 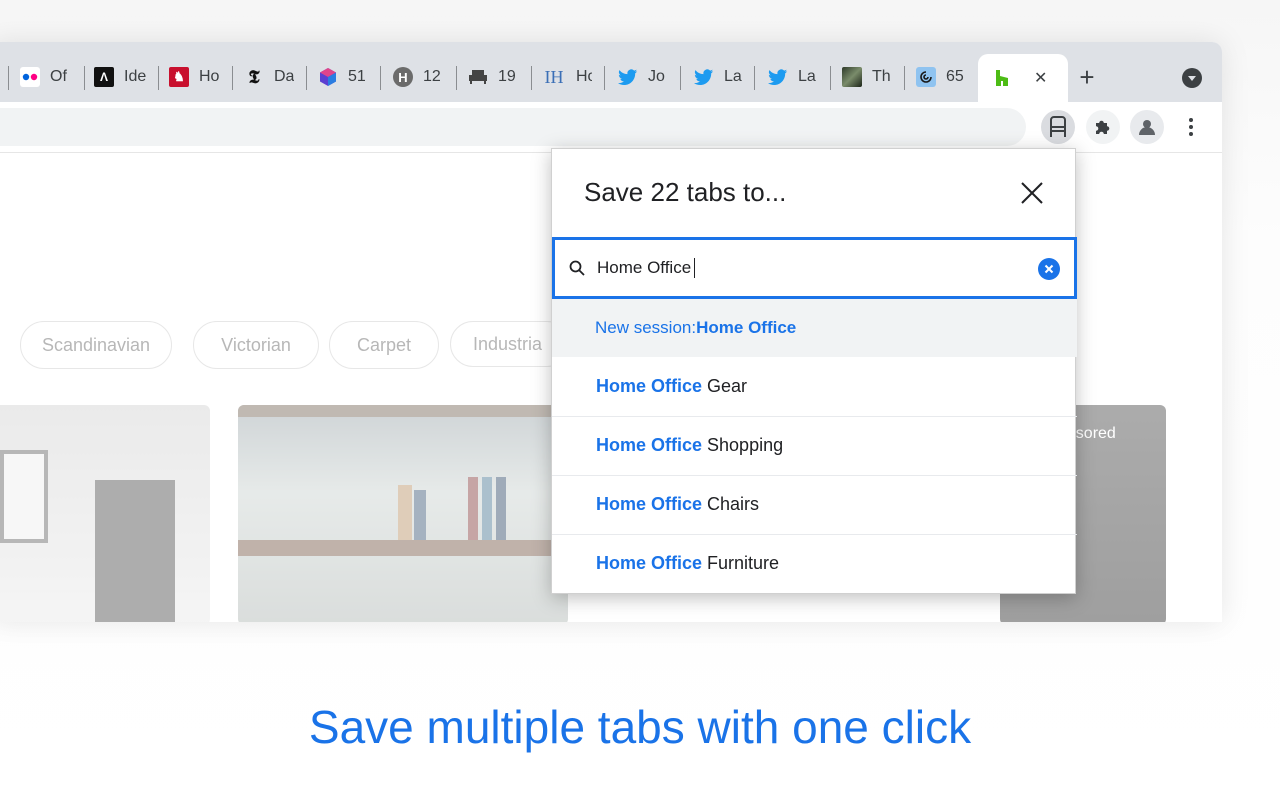 What do you see at coordinates (941, 77) in the screenshot?
I see `tab-swirl: 65` at bounding box center [941, 77].